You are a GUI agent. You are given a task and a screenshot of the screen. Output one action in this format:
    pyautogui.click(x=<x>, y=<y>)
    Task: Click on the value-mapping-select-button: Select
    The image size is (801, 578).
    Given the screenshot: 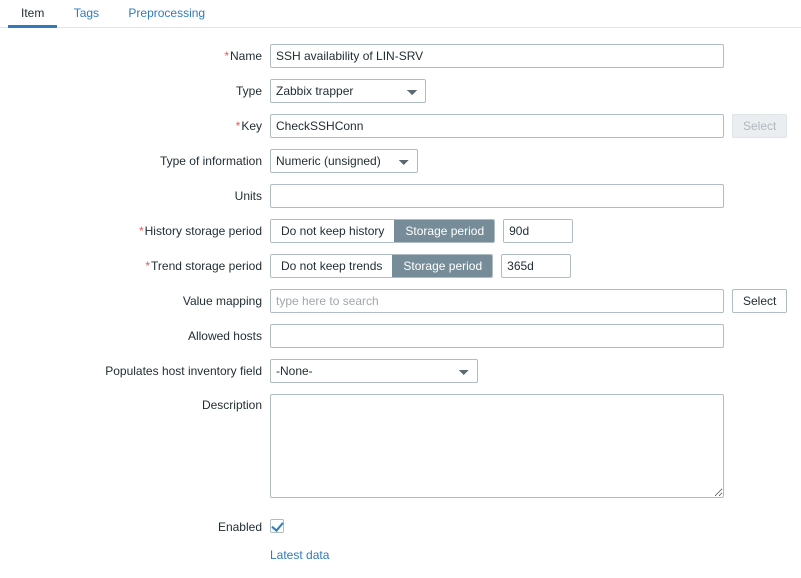 What is the action you would take?
    pyautogui.click(x=760, y=301)
    